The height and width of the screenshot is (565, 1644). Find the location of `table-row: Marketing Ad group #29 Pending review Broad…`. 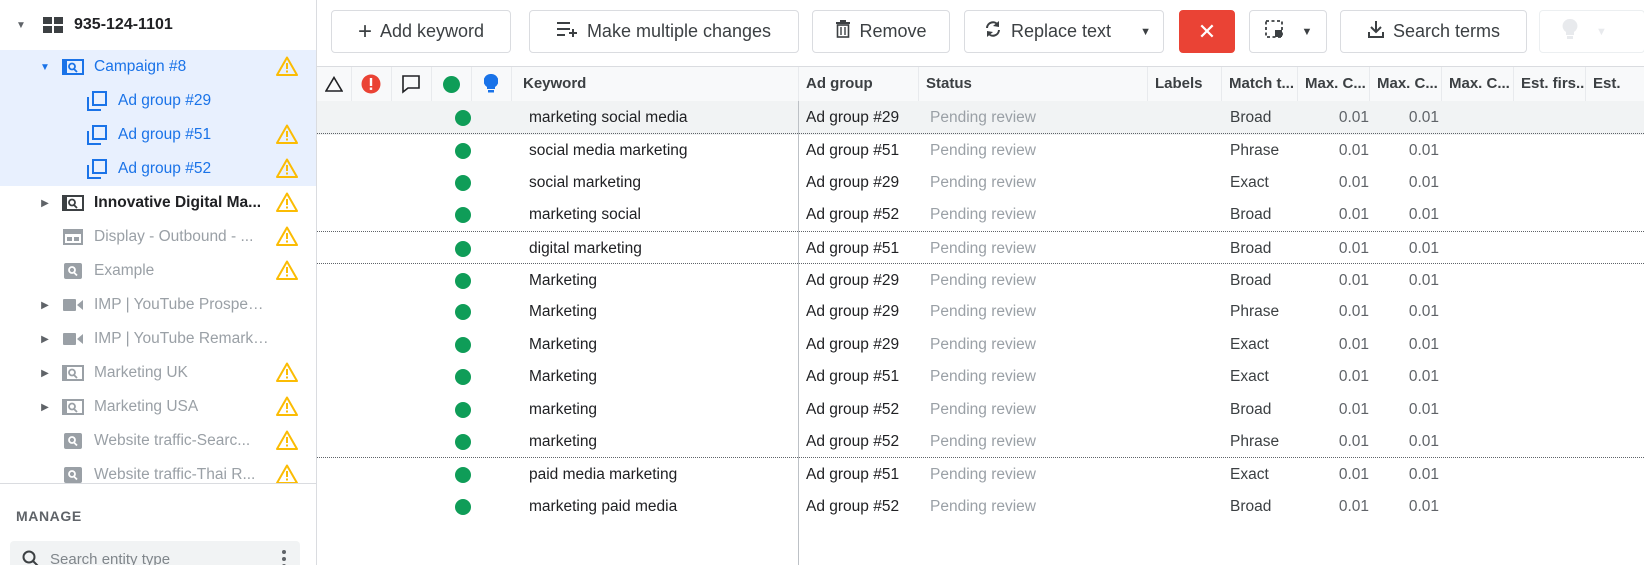

table-row: Marketing Ad group #29 Pending review Broad… is located at coordinates (980, 280).